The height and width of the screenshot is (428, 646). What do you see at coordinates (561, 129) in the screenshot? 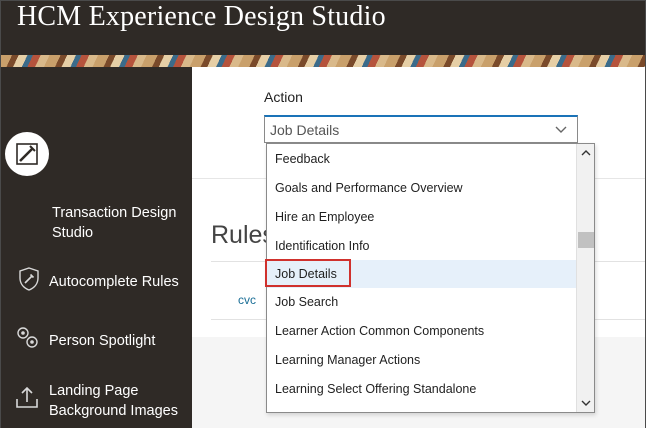
I see `chevron-down-icon` at bounding box center [561, 129].